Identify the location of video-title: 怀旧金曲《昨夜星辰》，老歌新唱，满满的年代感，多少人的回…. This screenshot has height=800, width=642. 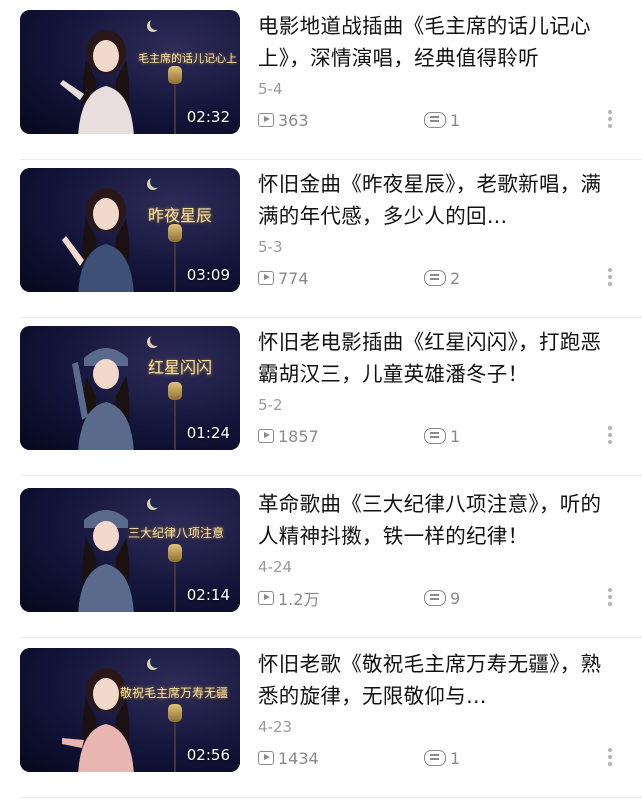
(440, 200).